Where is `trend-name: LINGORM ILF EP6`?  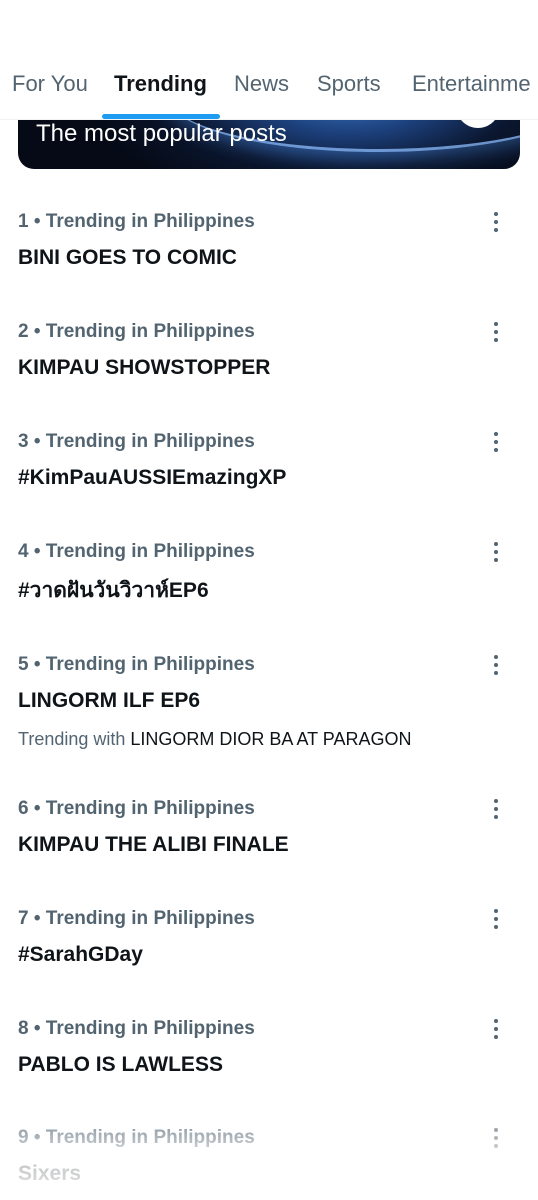 trend-name: LINGORM ILF EP6 is located at coordinates (109, 701).